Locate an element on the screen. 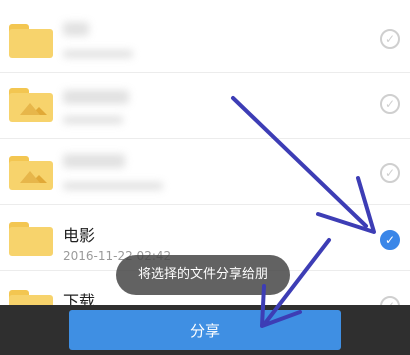  select-checkbox-checked: ✓ is located at coordinates (390, 240).